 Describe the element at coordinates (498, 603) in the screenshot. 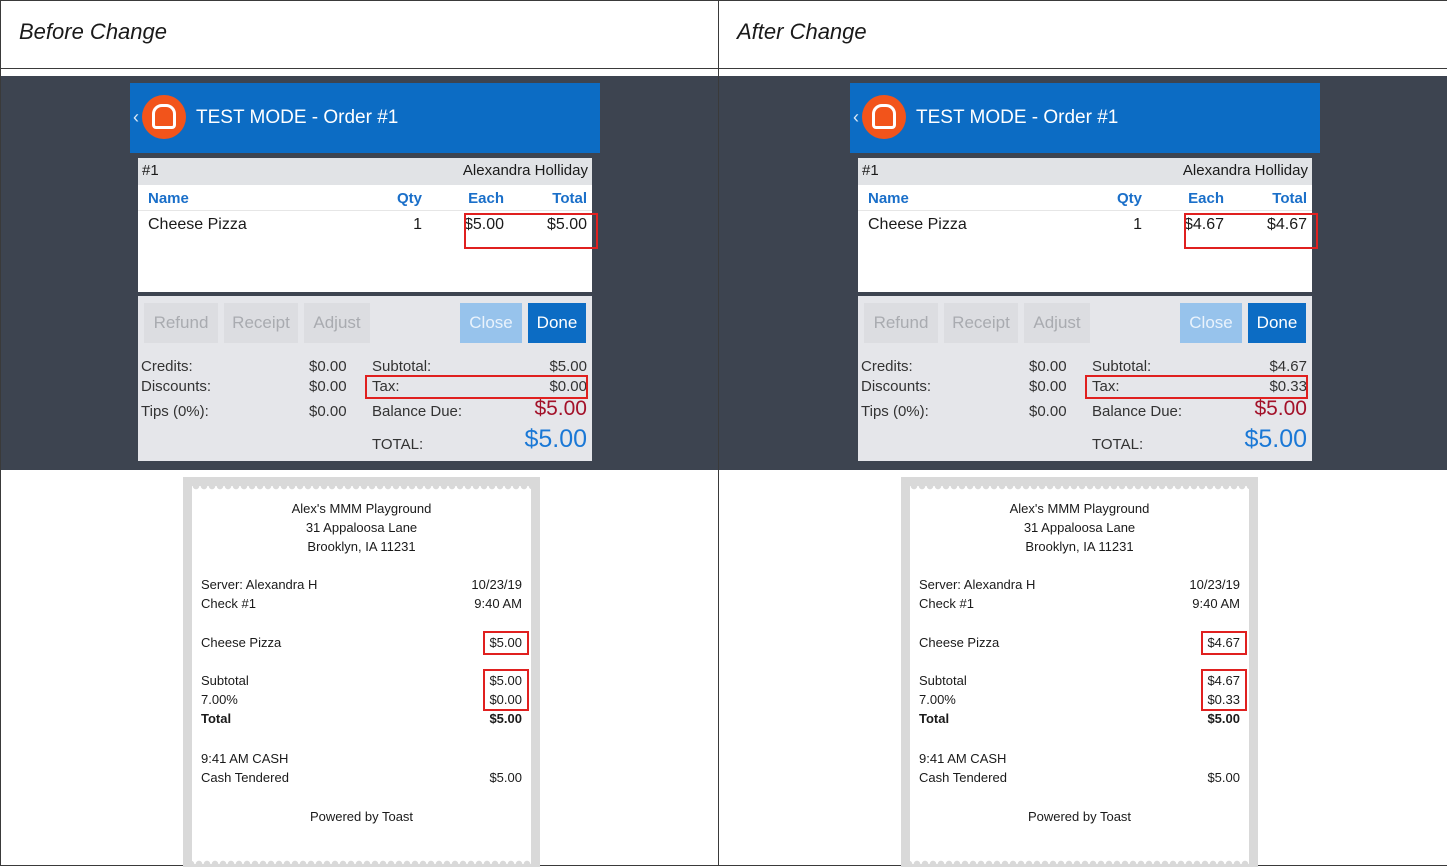

I see `receipt-time: 9:40 AM` at that location.